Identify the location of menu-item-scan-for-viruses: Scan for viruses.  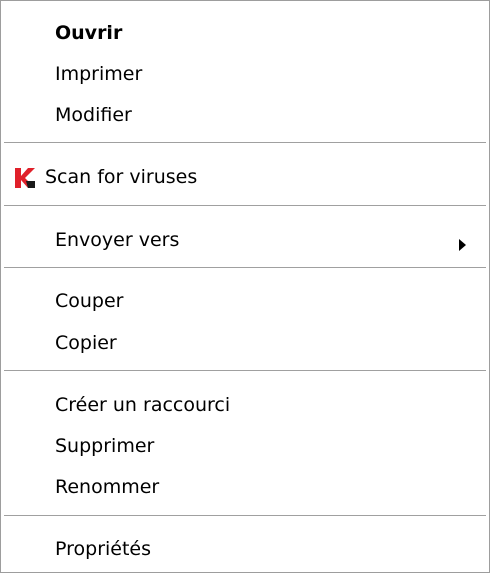
(245, 177).